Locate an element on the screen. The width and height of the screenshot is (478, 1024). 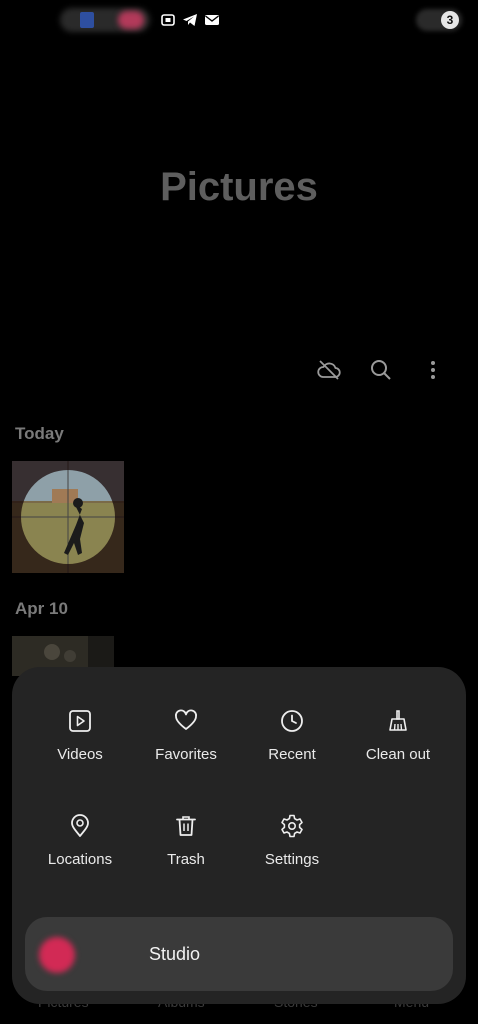
battery-indicator: 3 is located at coordinates (450, 20).